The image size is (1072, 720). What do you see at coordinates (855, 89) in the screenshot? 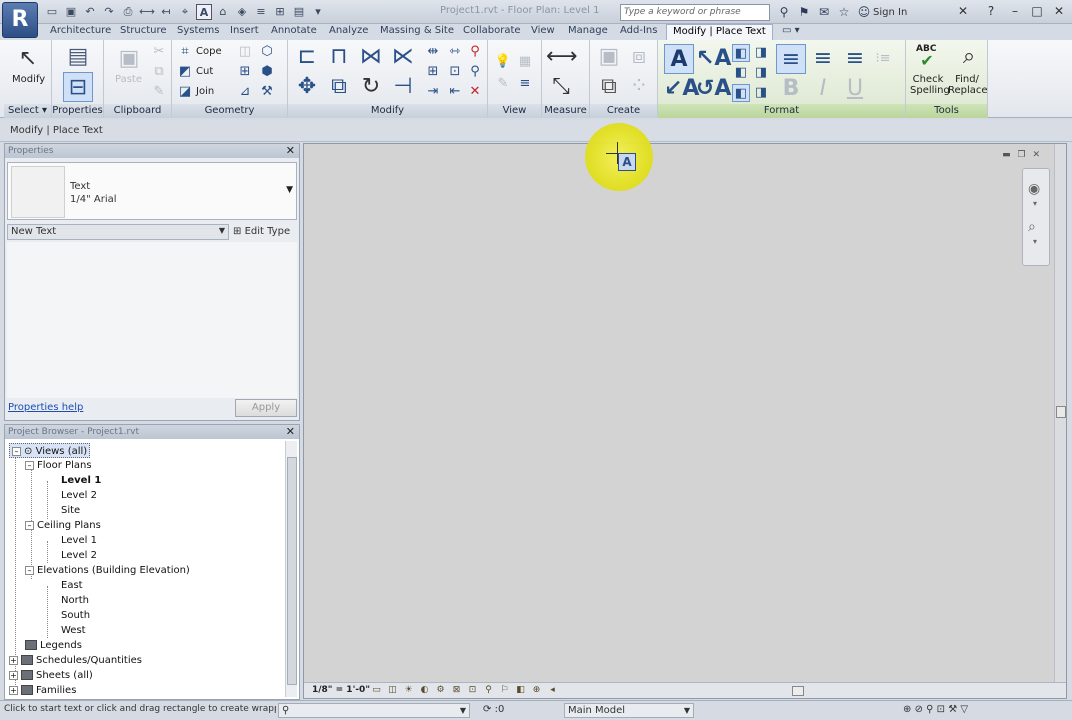
I see `underline-icon: U` at bounding box center [855, 89].